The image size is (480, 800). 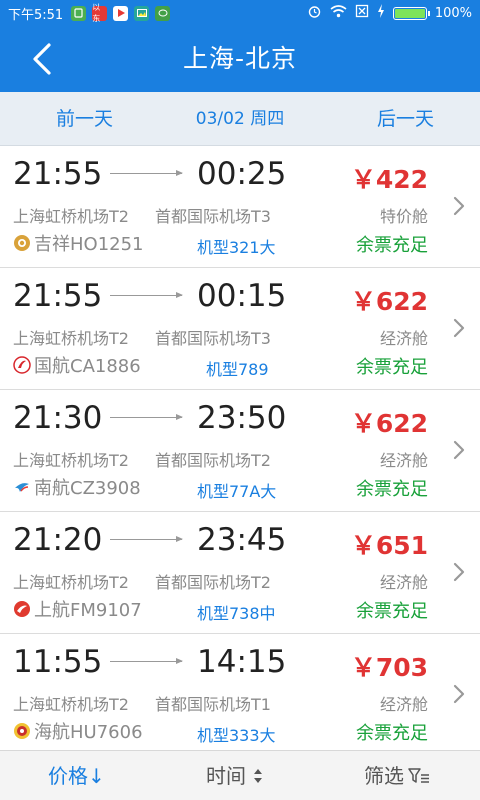 I want to click on charging-icon, so click(x=381, y=13).